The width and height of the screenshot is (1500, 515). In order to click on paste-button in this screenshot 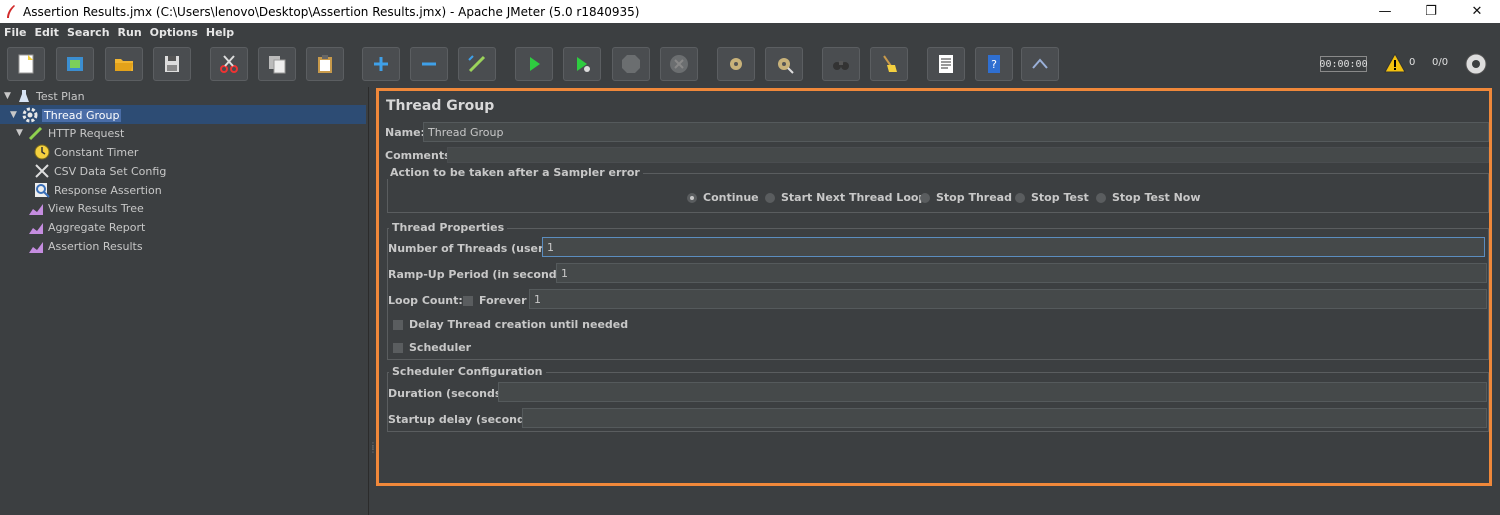, I will do `click(325, 64)`.